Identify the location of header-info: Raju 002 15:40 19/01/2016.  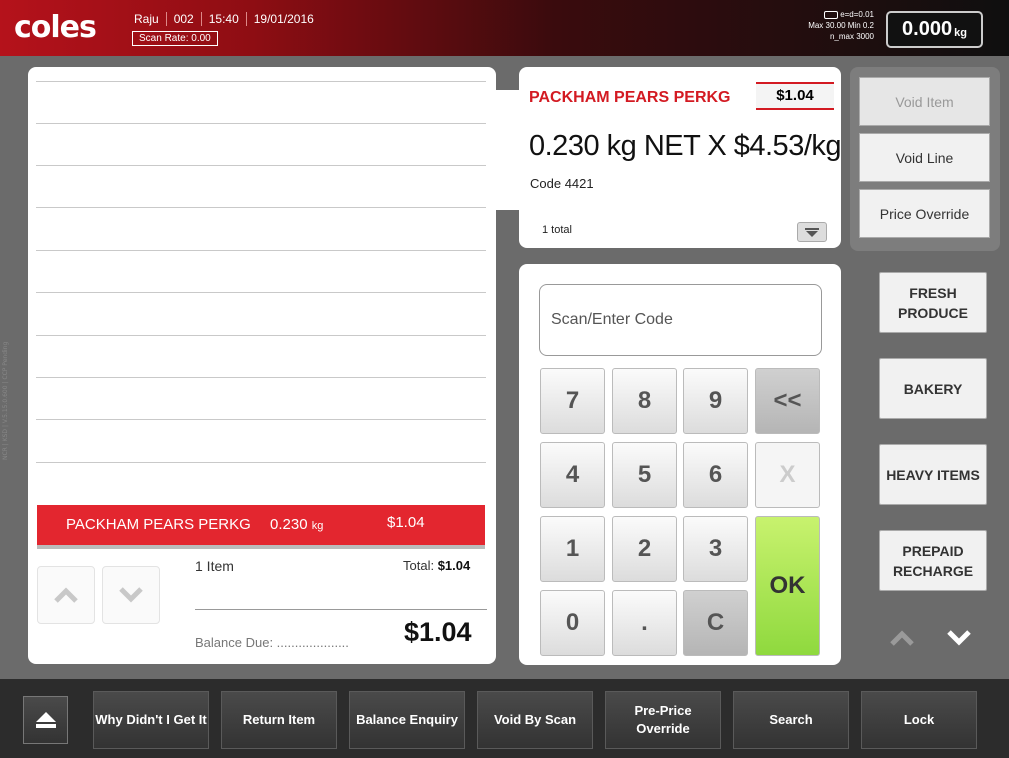
(227, 19).